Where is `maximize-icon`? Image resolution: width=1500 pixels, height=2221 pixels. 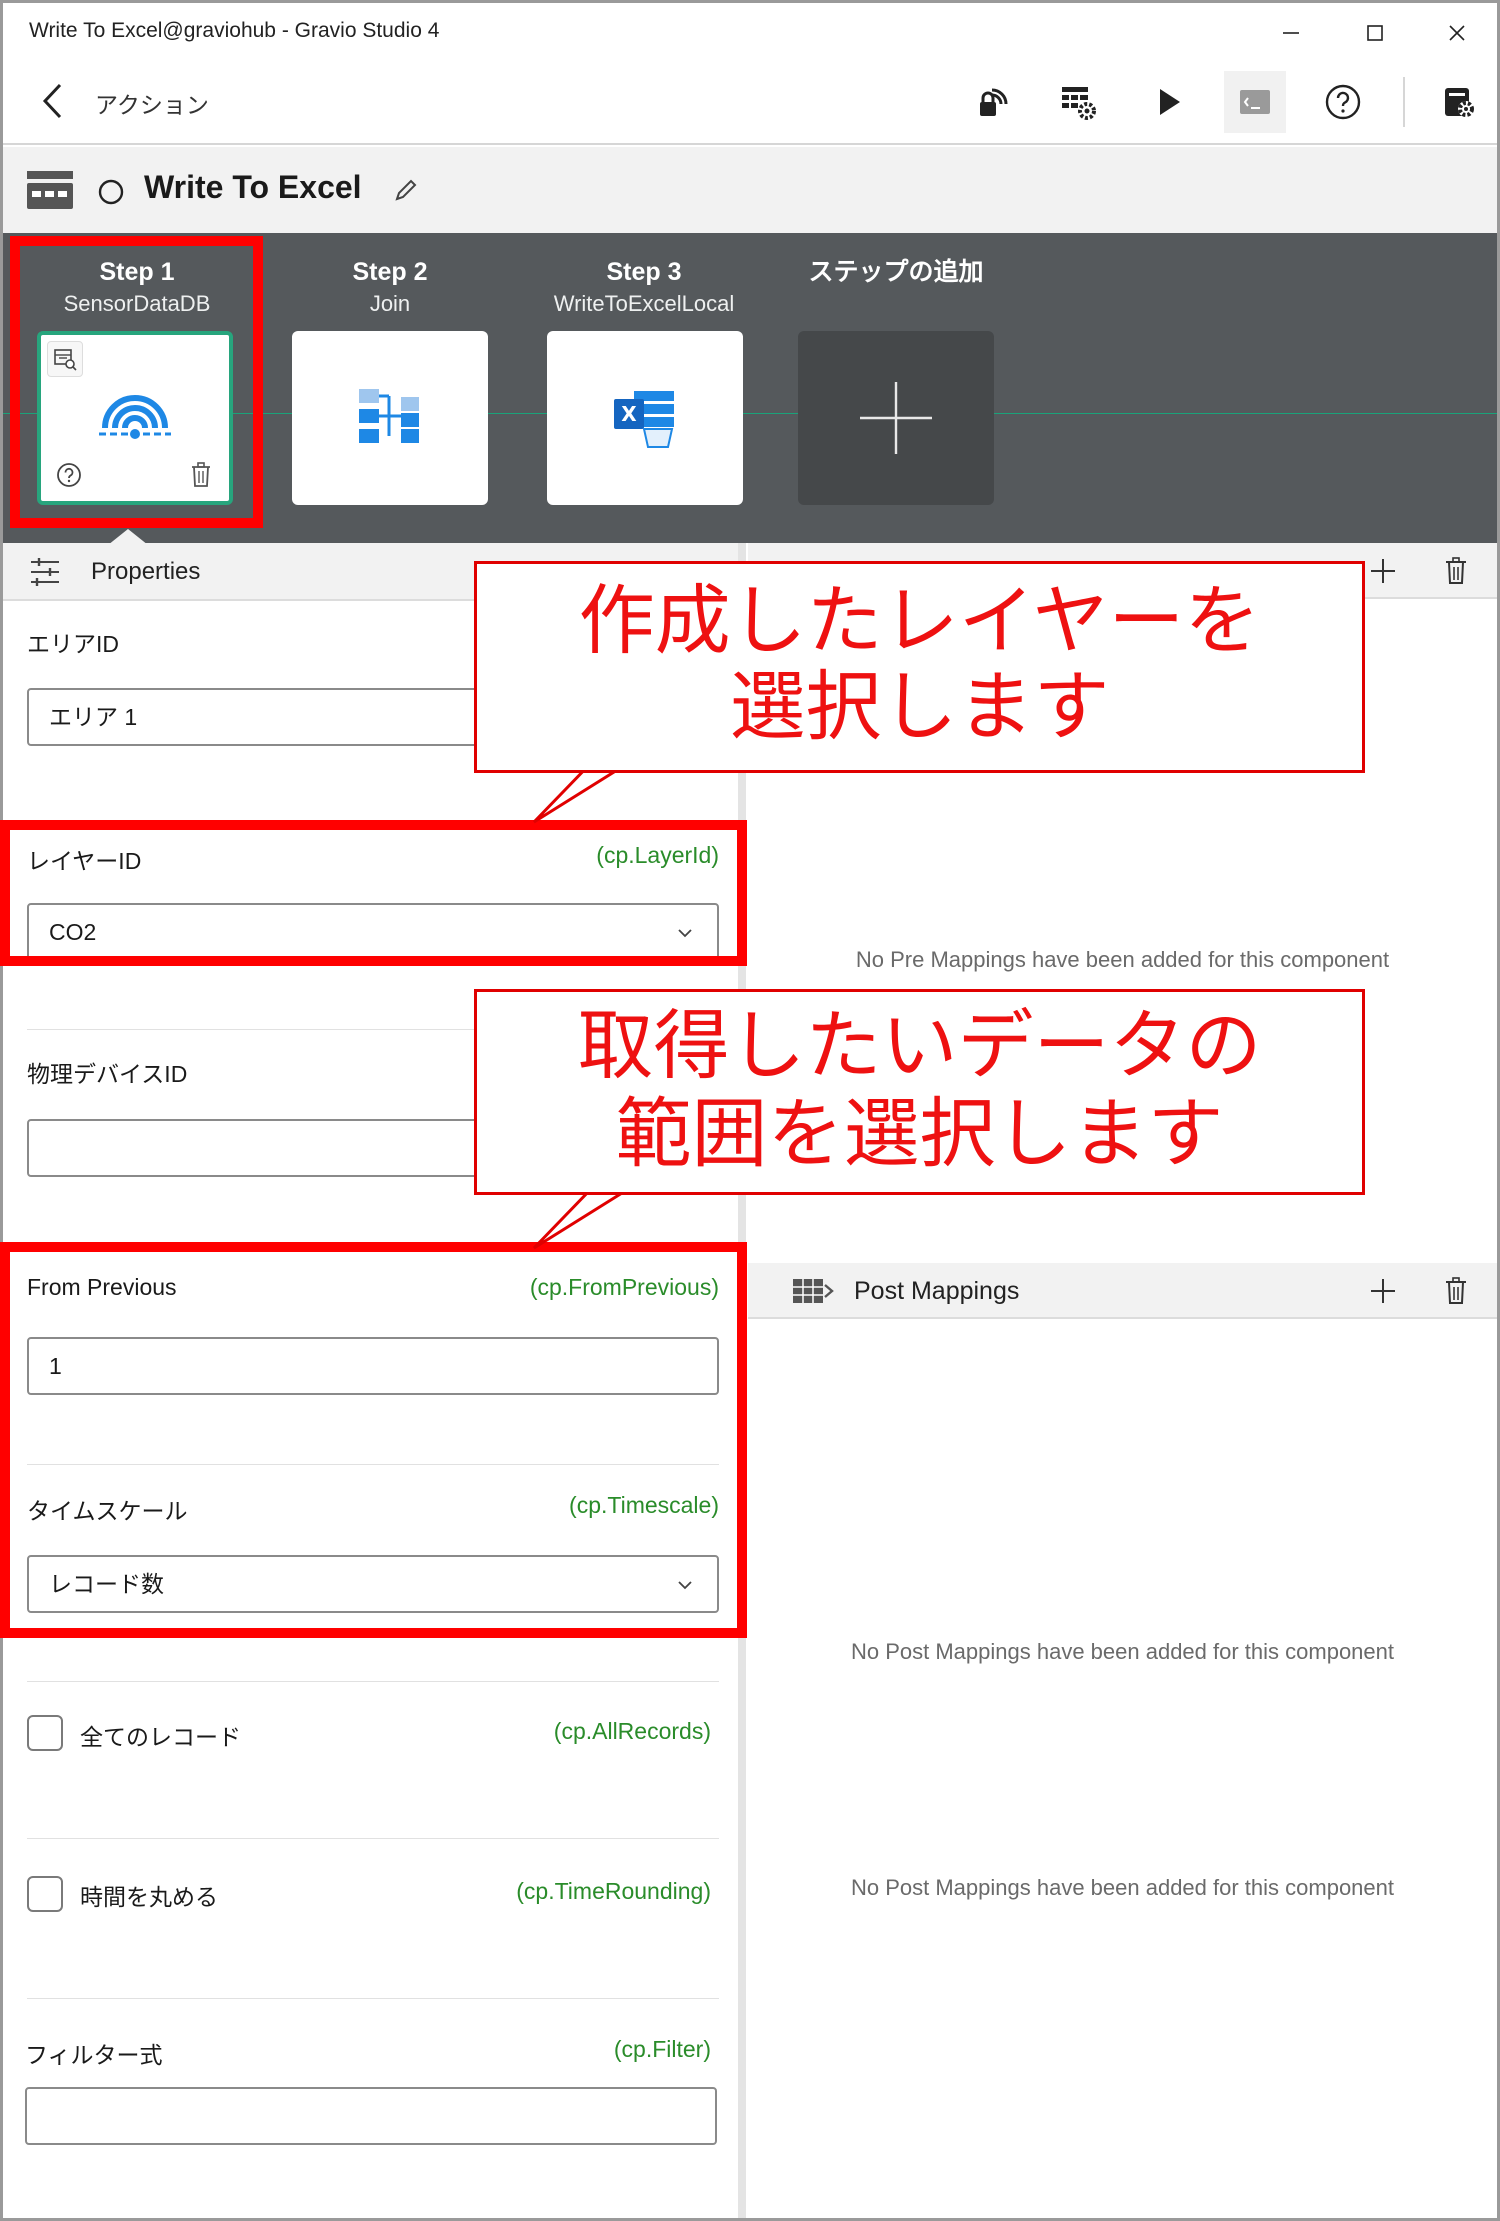
maximize-icon is located at coordinates (1375, 33).